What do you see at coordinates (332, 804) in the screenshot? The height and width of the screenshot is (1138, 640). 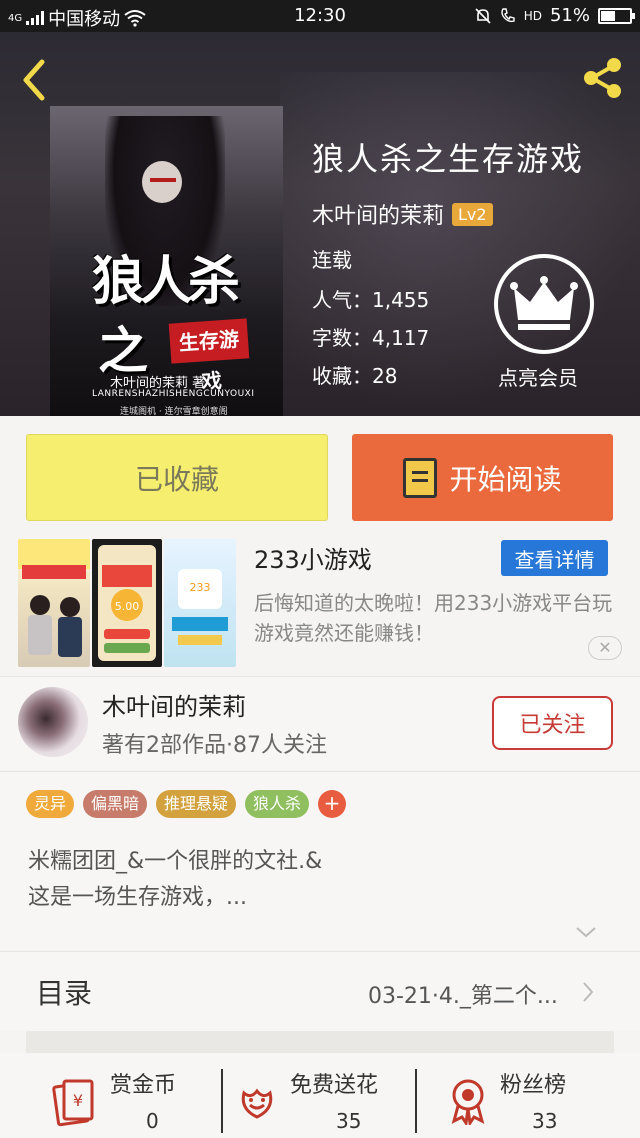 I see `add-tag-button: +` at bounding box center [332, 804].